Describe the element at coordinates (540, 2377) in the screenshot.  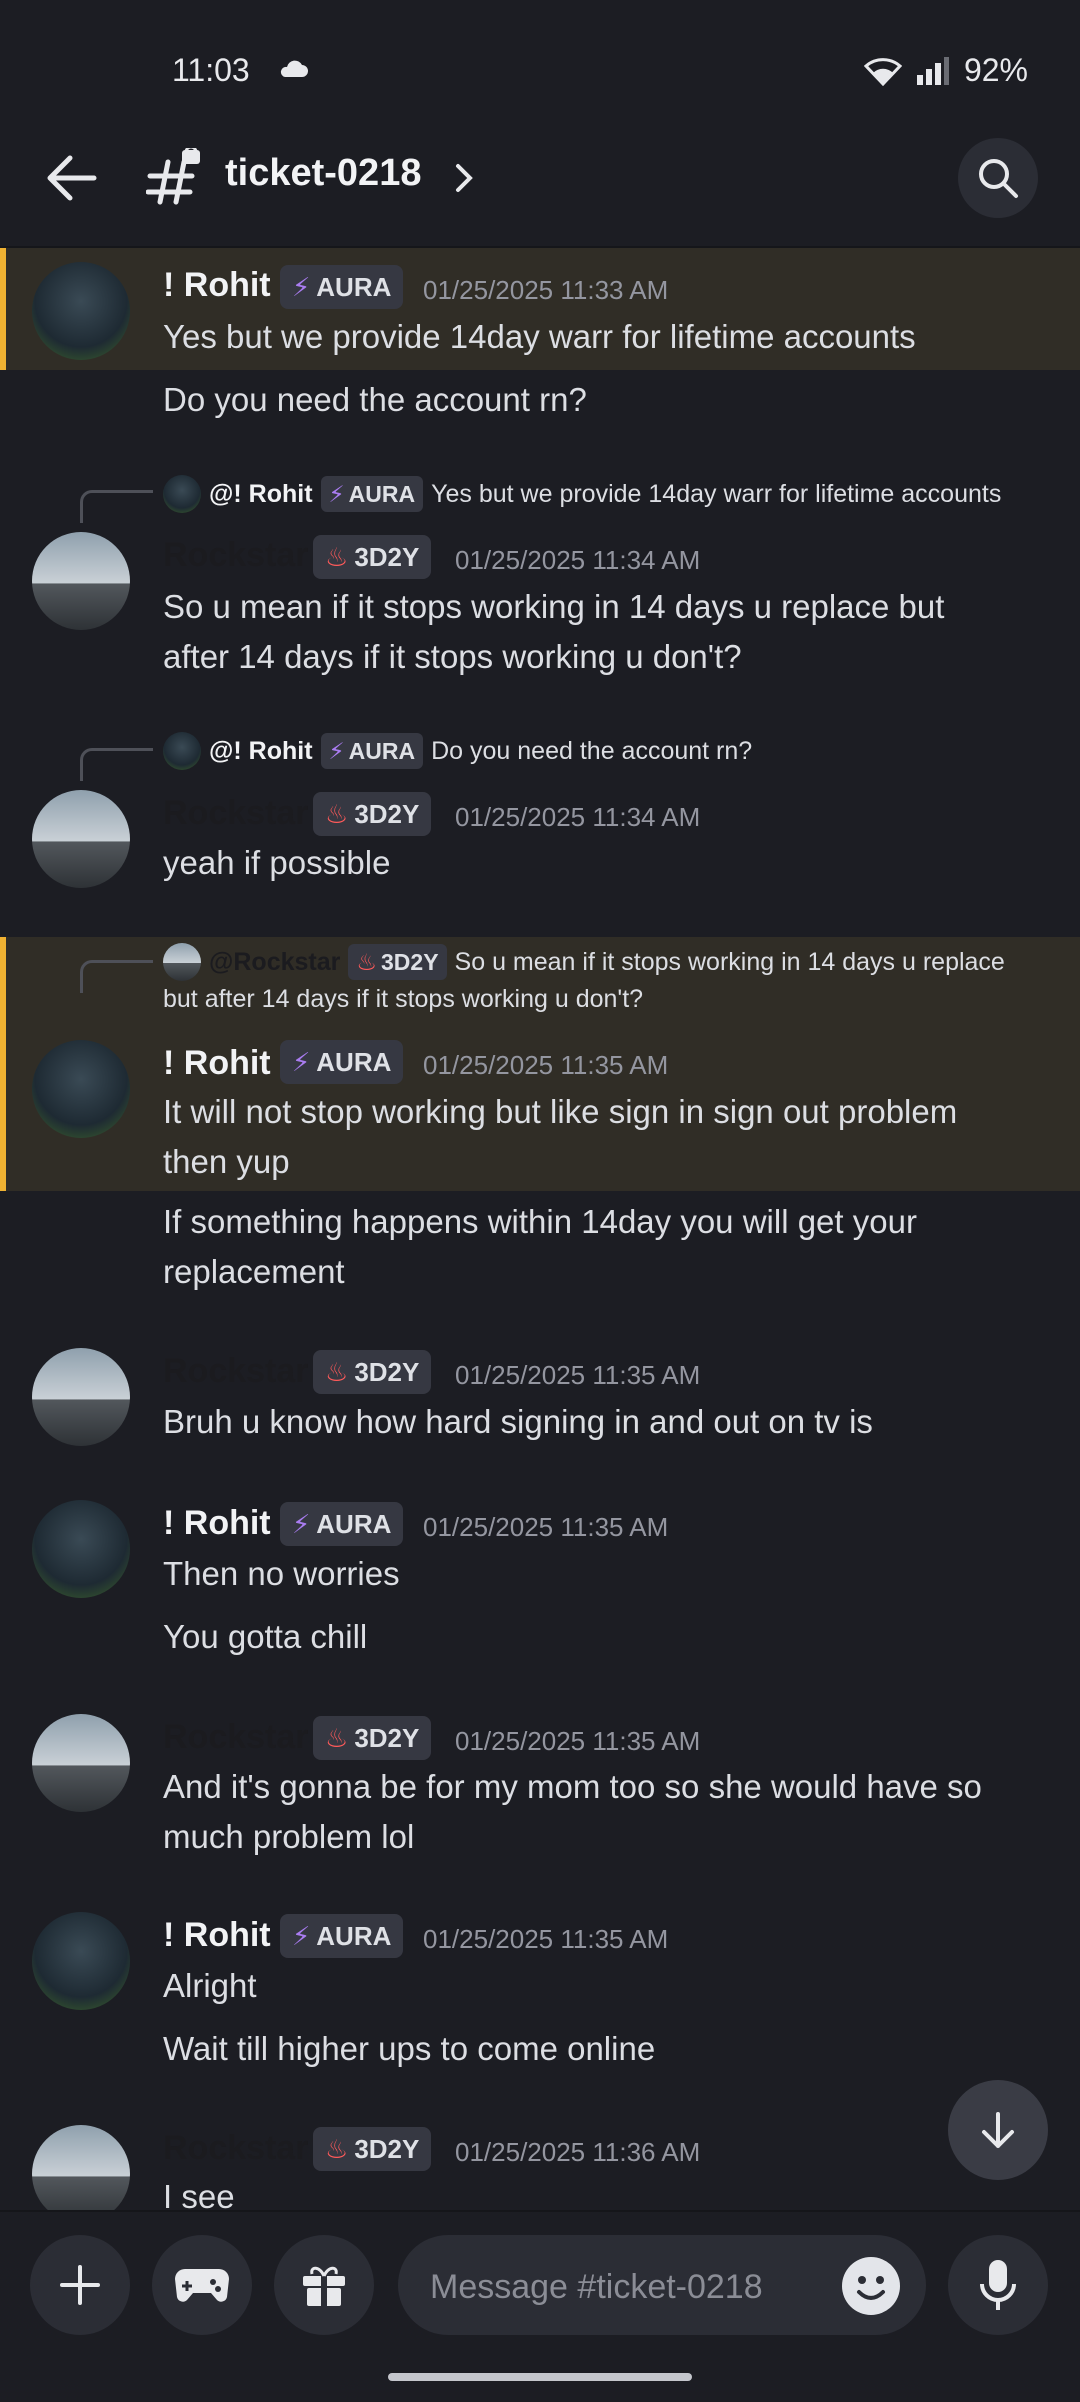
I see `home-indicator` at that location.